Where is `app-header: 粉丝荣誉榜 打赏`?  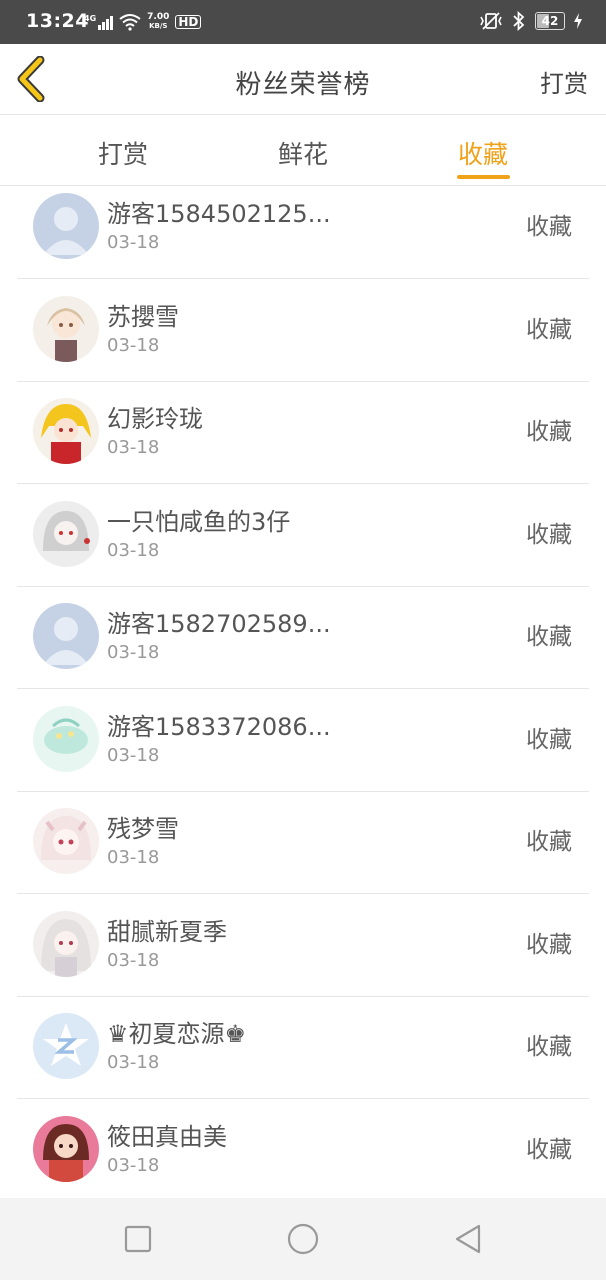 app-header: 粉丝荣誉榜 打赏 is located at coordinates (303, 79).